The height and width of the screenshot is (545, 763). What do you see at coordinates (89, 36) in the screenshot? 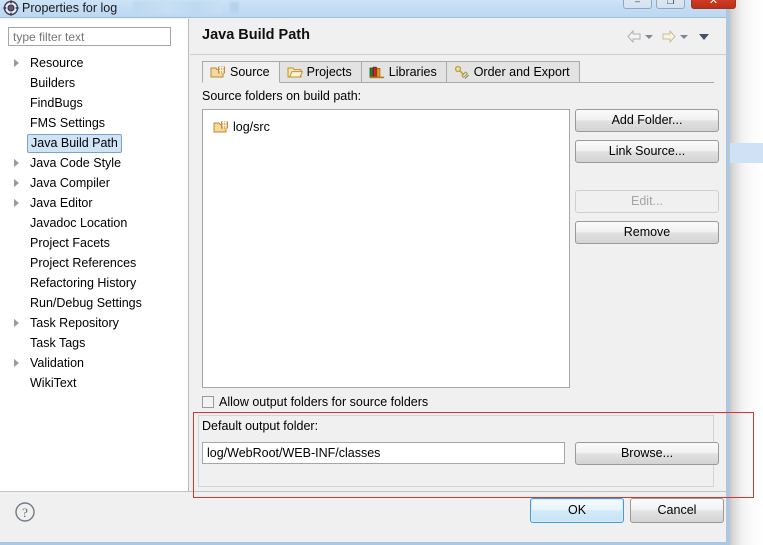
I see `filter-input` at bounding box center [89, 36].